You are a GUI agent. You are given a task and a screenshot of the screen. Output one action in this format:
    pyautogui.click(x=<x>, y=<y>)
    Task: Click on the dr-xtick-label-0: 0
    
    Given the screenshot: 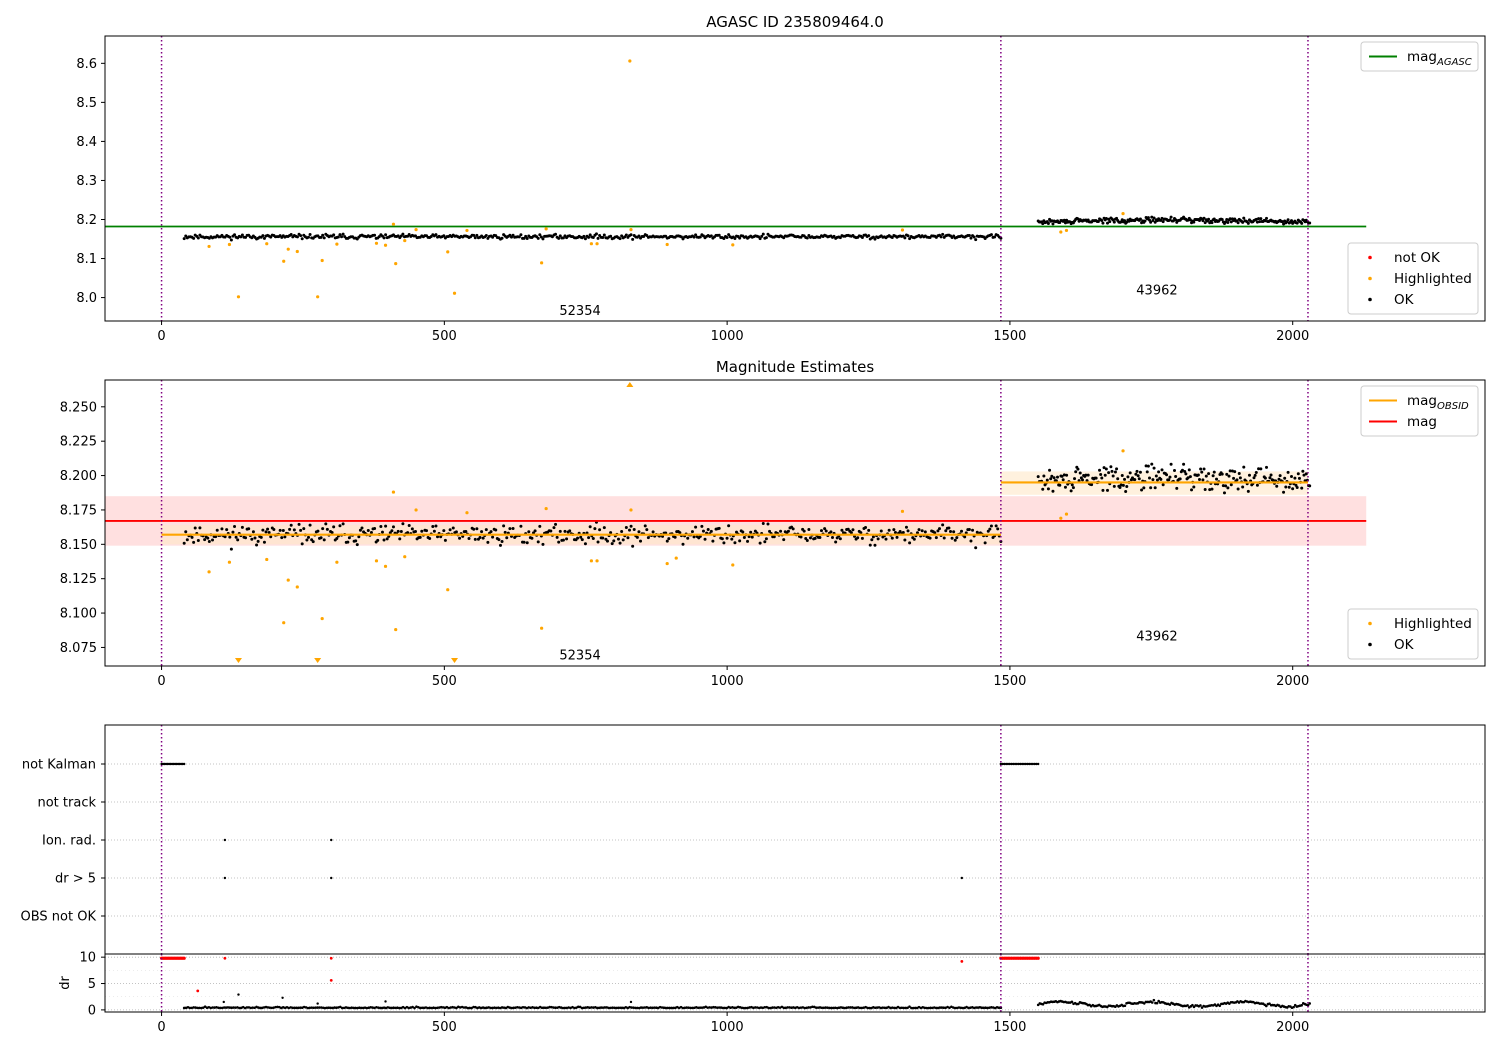 What is the action you would take?
    pyautogui.click(x=161, y=1027)
    